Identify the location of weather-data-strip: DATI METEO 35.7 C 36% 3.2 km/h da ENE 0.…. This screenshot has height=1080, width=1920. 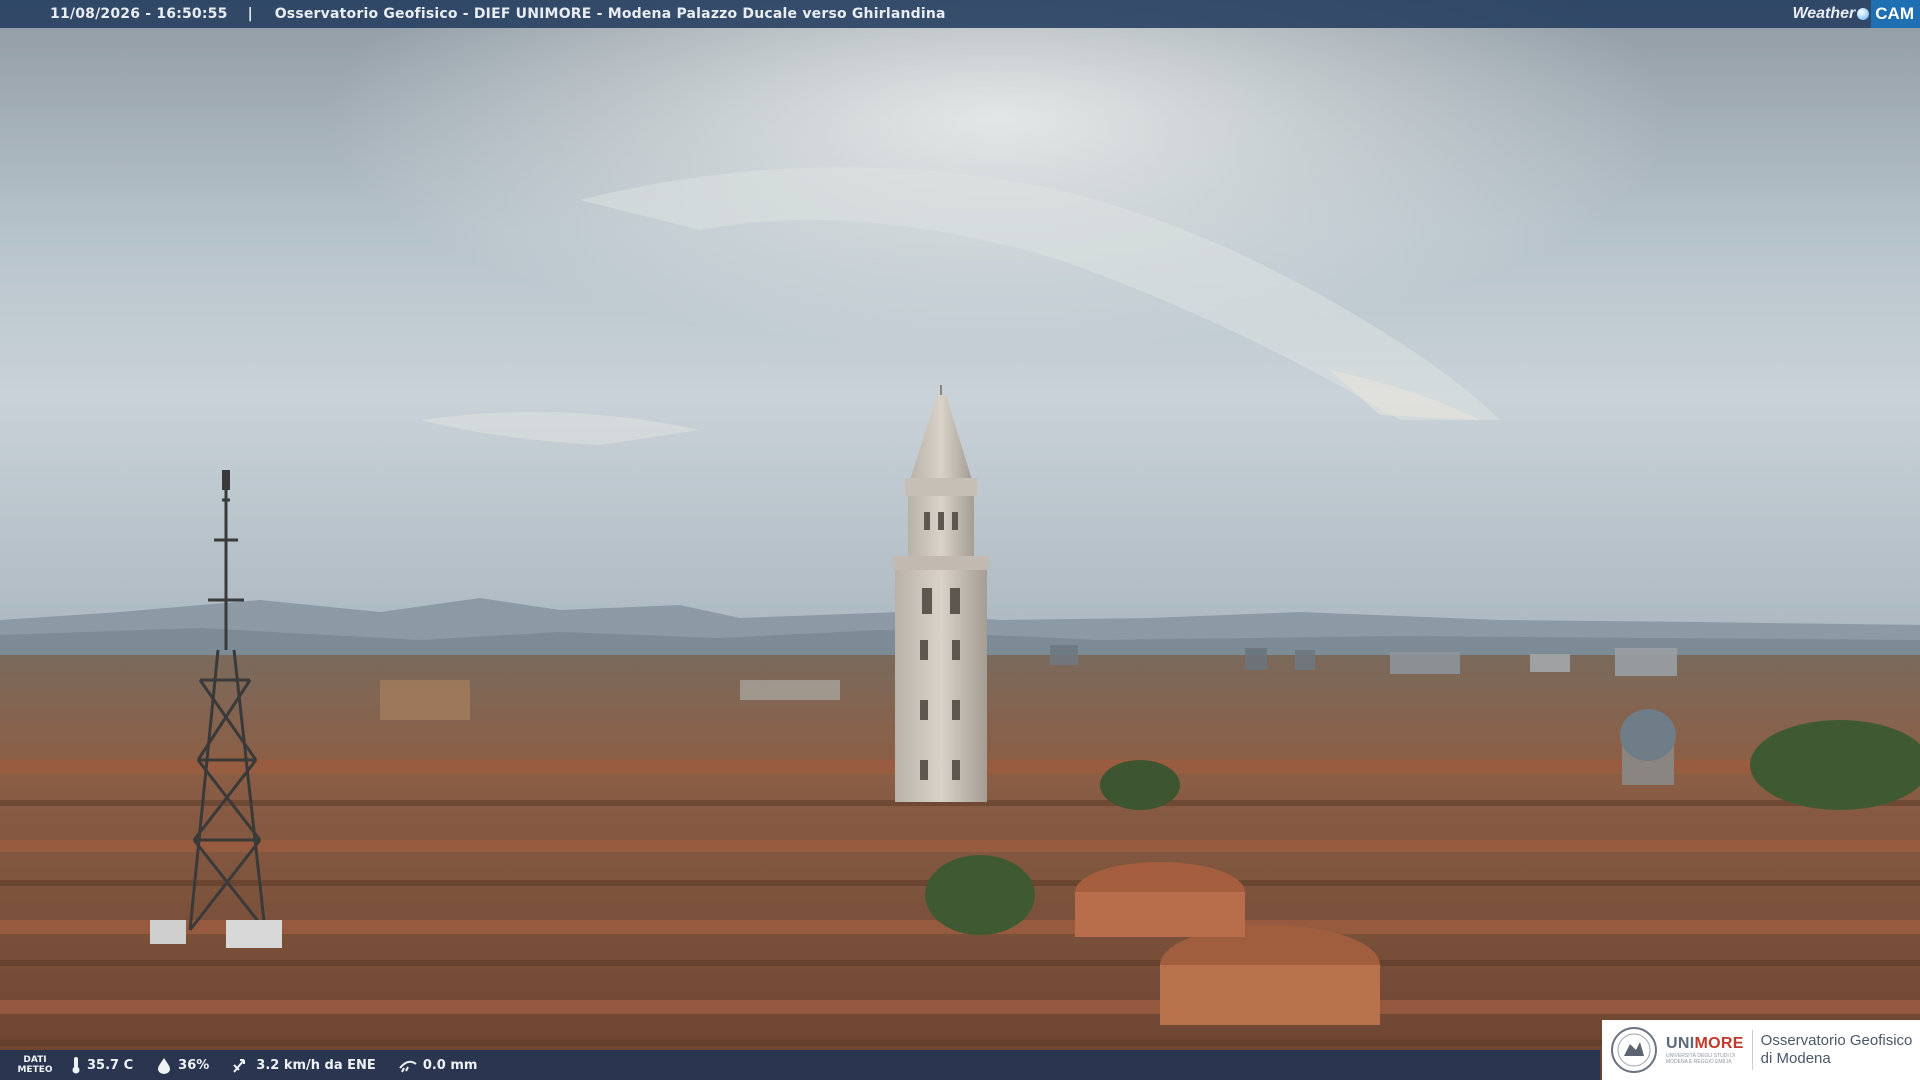
(800, 1065).